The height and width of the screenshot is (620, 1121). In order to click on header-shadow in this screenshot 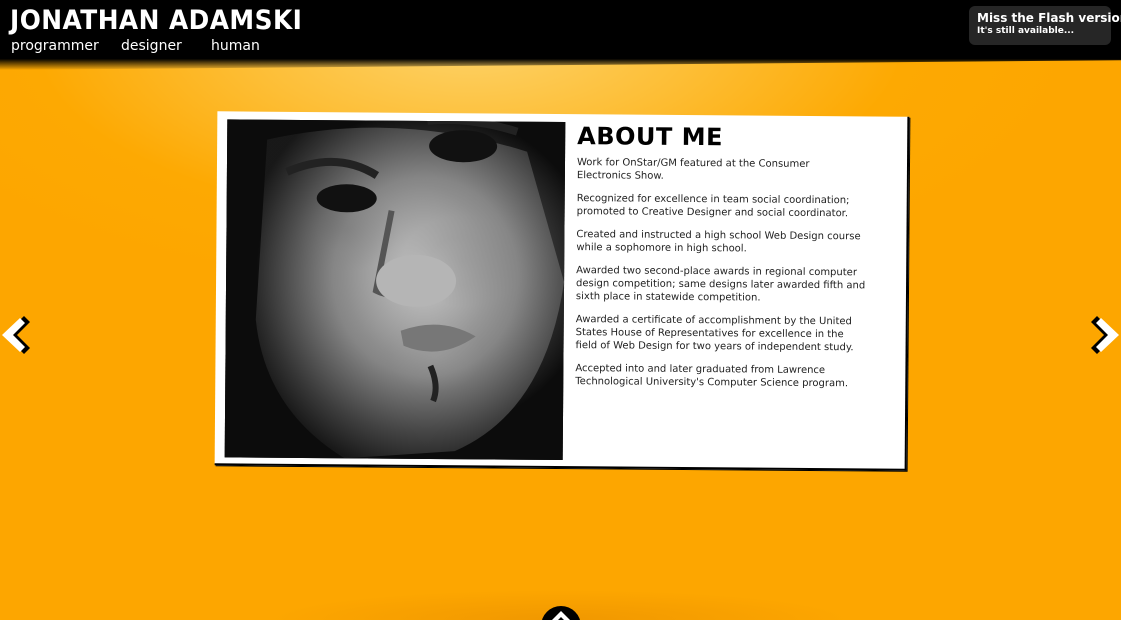, I will do `click(560, 63)`.